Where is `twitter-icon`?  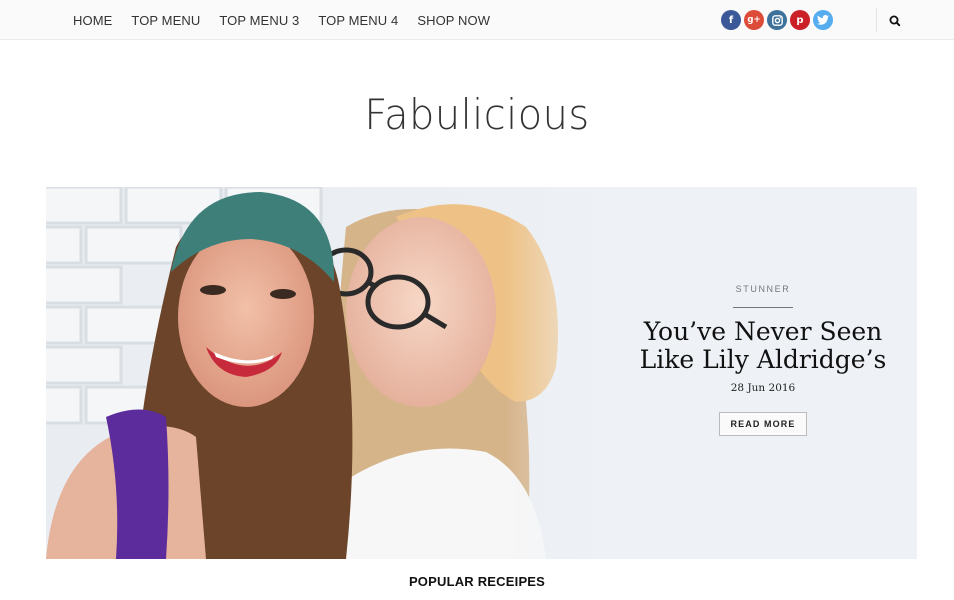
twitter-icon is located at coordinates (823, 20).